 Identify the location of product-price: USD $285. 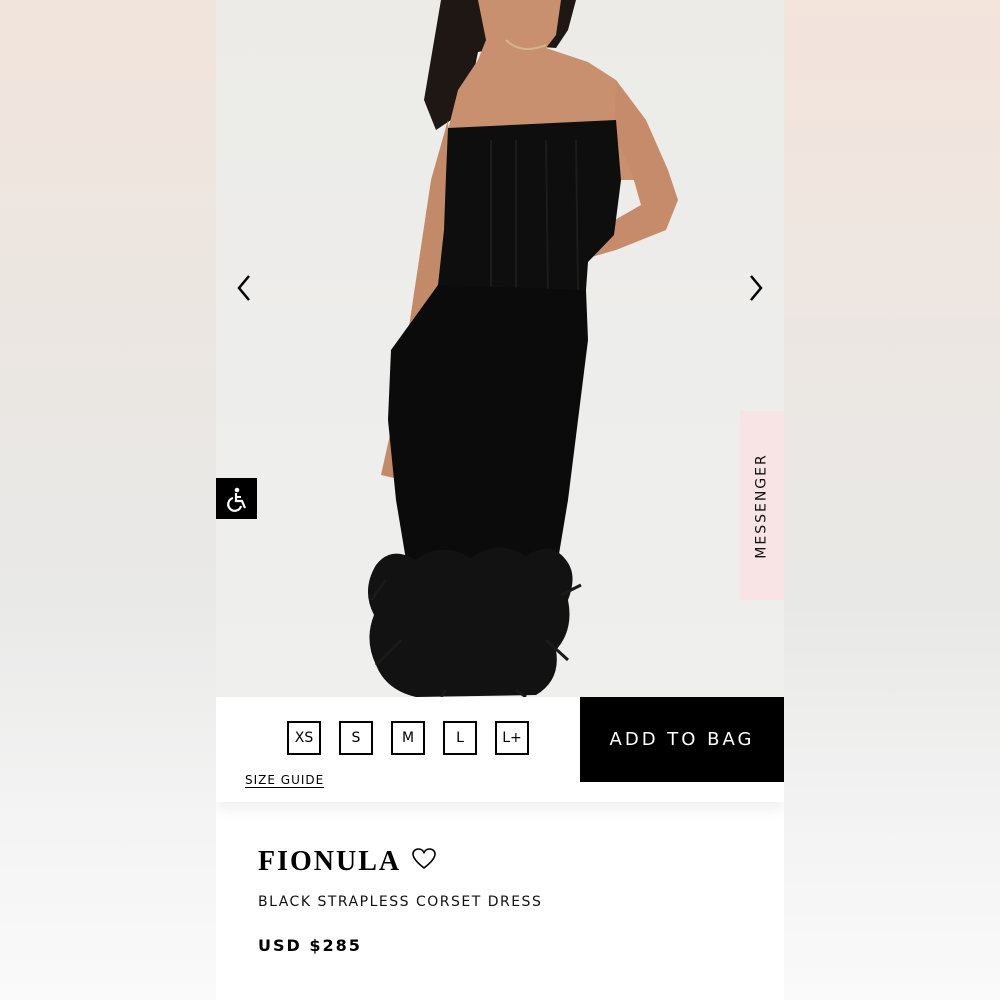
(310, 945).